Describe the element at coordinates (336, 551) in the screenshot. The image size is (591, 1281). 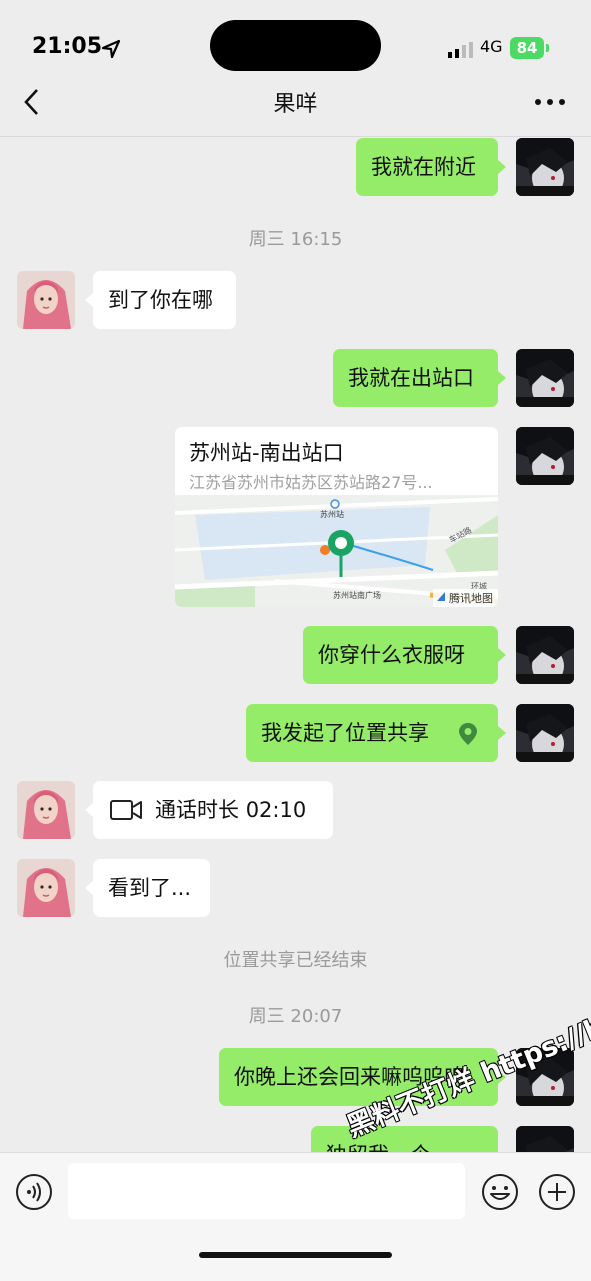
I see `location-map-preview: 苏州站 苏州站南广场 车站路 环城 腾讯地图` at that location.